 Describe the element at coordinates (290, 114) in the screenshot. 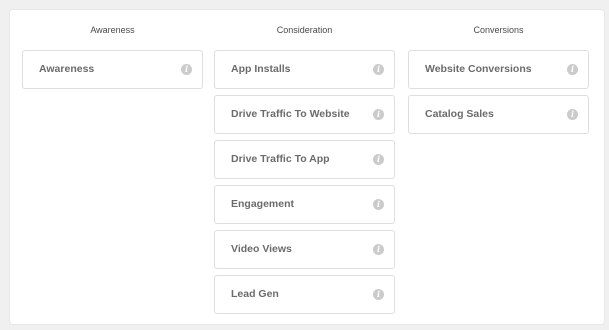

I see `objective-label: Drive Traffic To Website` at that location.